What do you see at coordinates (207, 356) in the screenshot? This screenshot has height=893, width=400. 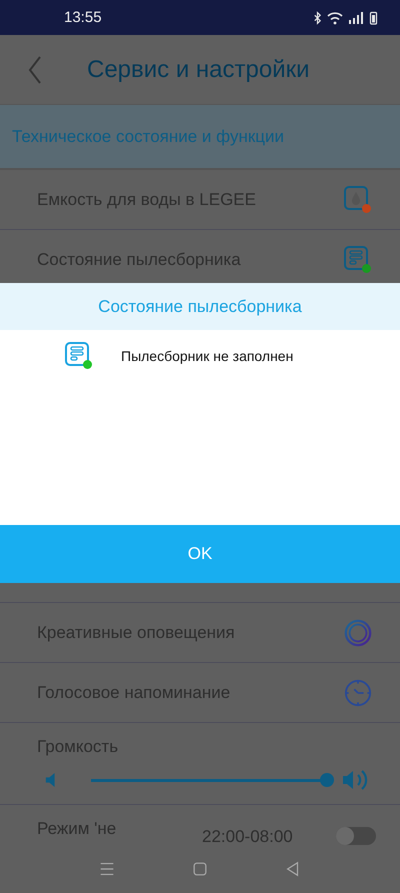 I see `dialog-message: Пылесборник не заполнен` at bounding box center [207, 356].